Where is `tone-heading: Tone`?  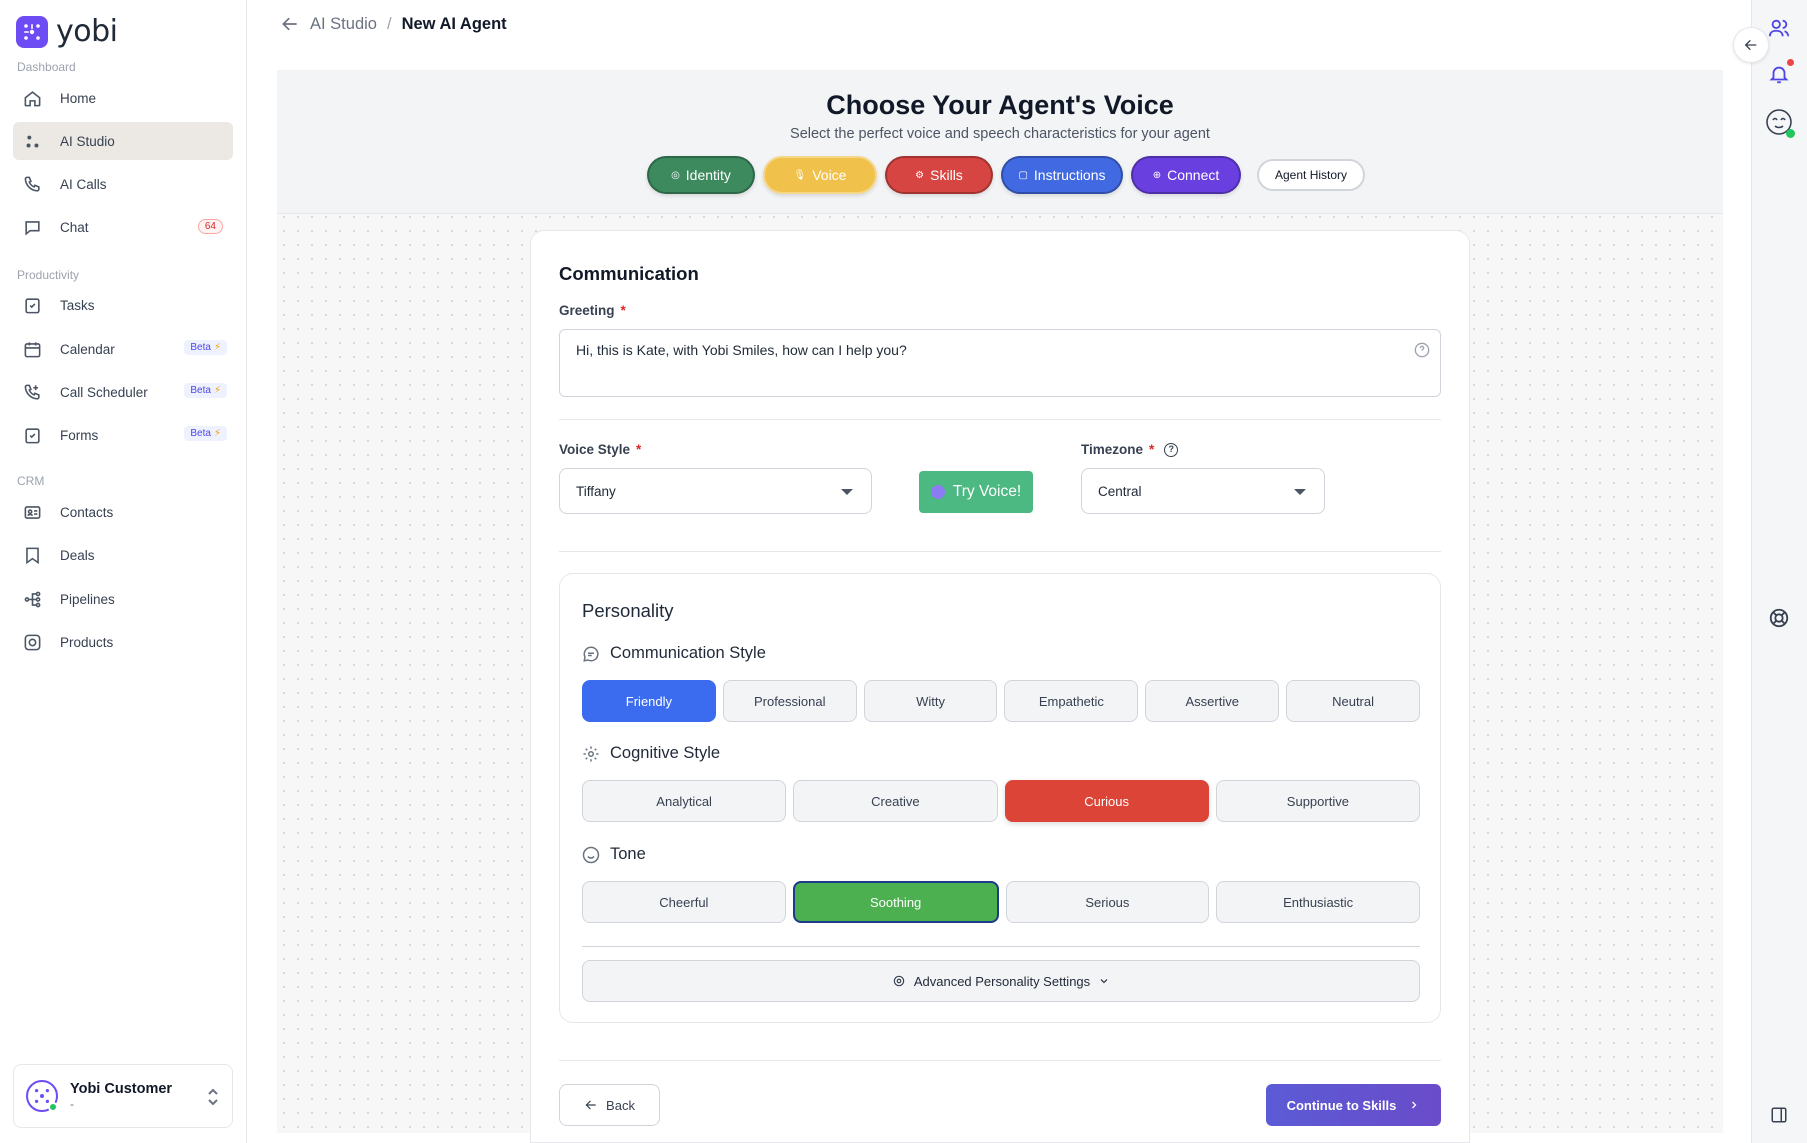 tone-heading: Tone is located at coordinates (614, 854).